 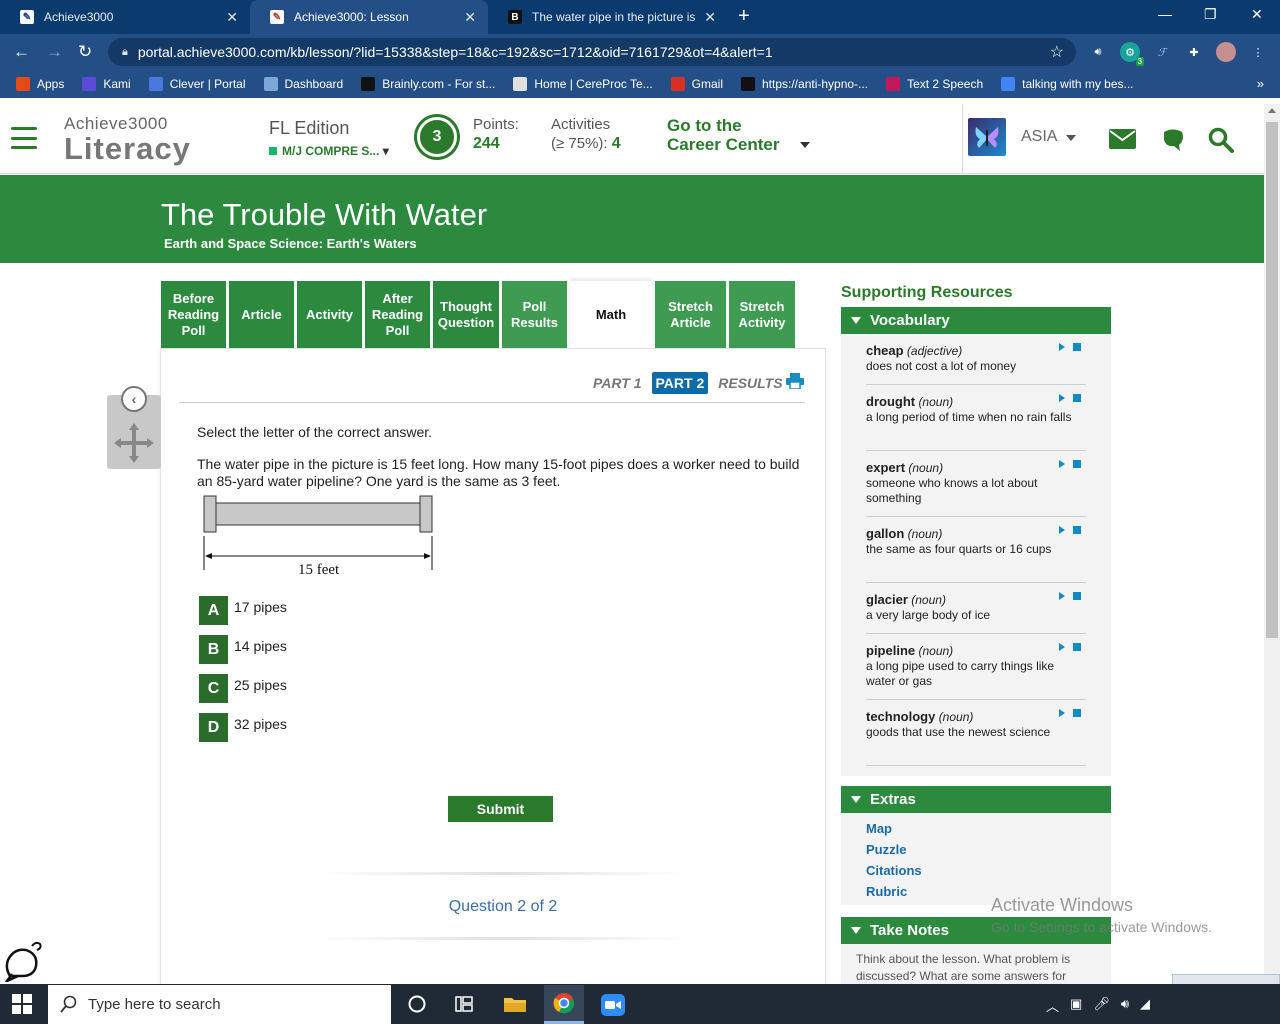 I want to click on choice-letter: C, so click(x=213, y=688).